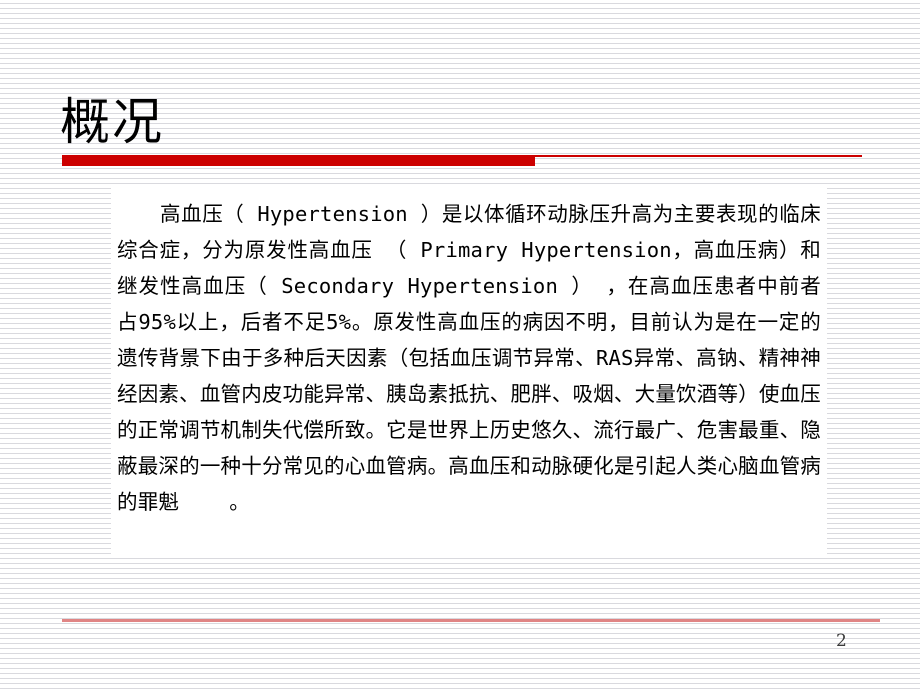 The width and height of the screenshot is (920, 690). What do you see at coordinates (471, 620) in the screenshot?
I see `footer-divider-line` at bounding box center [471, 620].